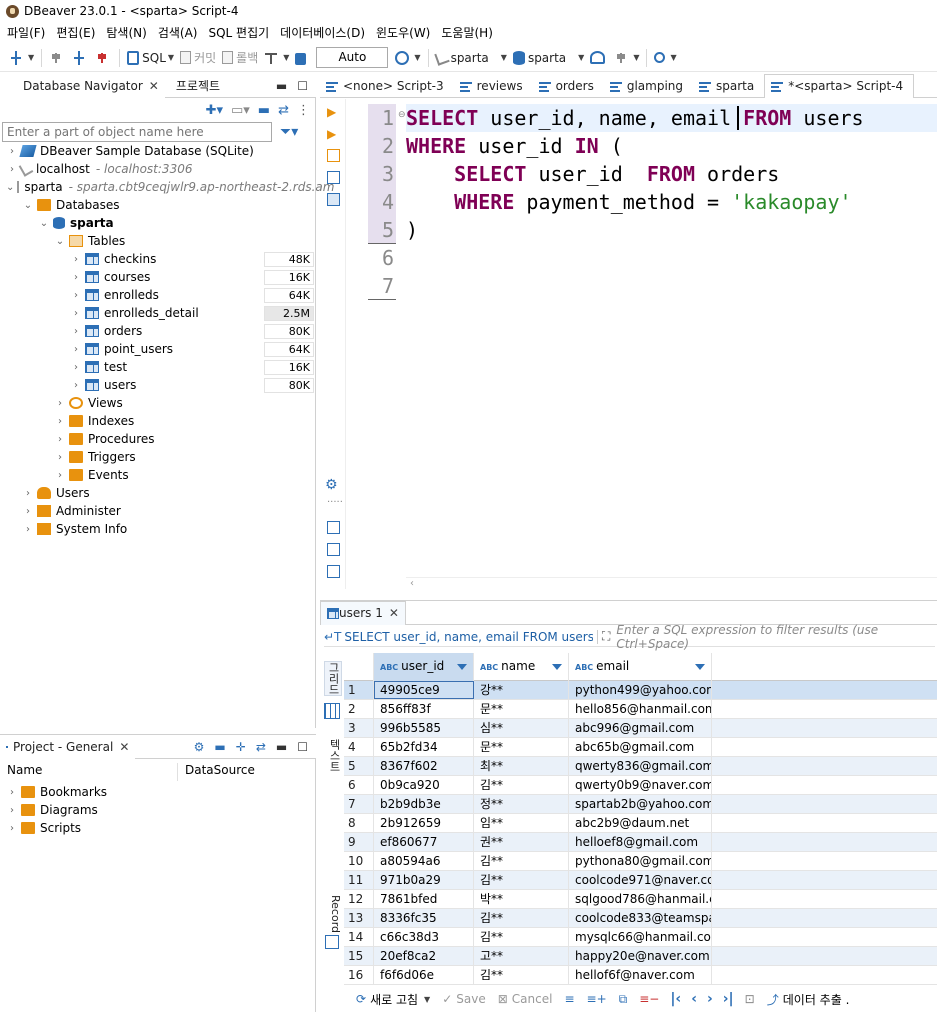 This screenshot has height=1012, width=937. Describe the element at coordinates (839, 85) in the screenshot. I see `editor-tab-script-4: *<sparta> Script-4` at that location.